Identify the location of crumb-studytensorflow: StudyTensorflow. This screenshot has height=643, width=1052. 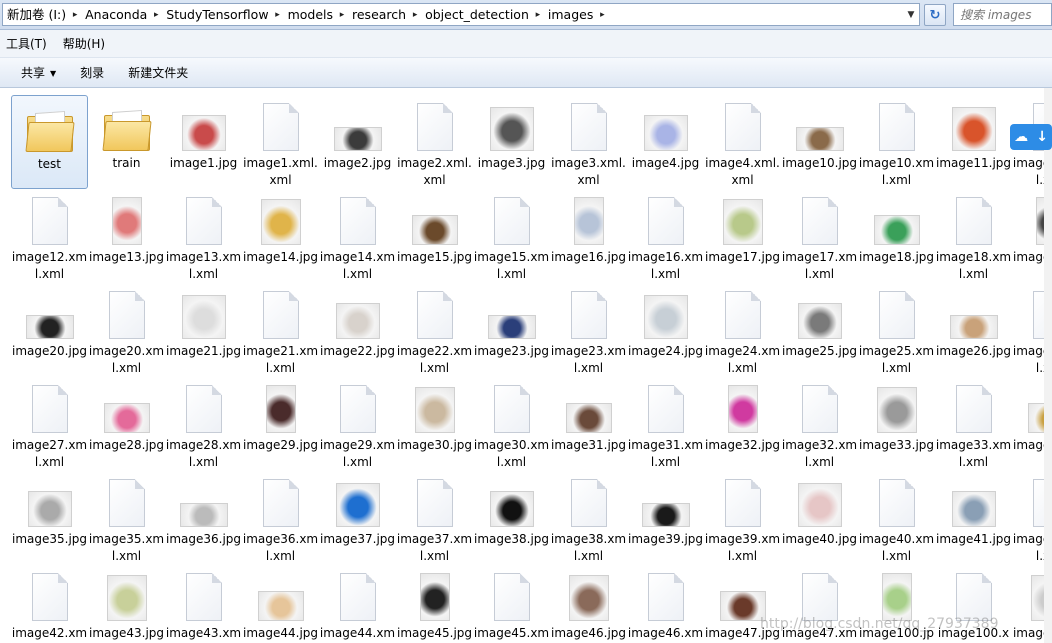
(216, 14).